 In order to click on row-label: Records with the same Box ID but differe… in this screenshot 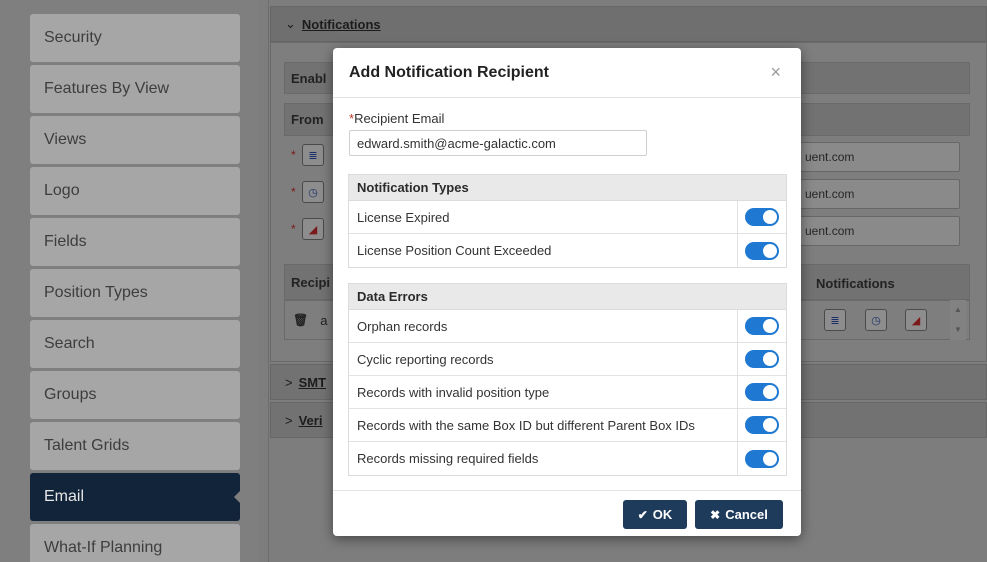, I will do `click(543, 425)`.